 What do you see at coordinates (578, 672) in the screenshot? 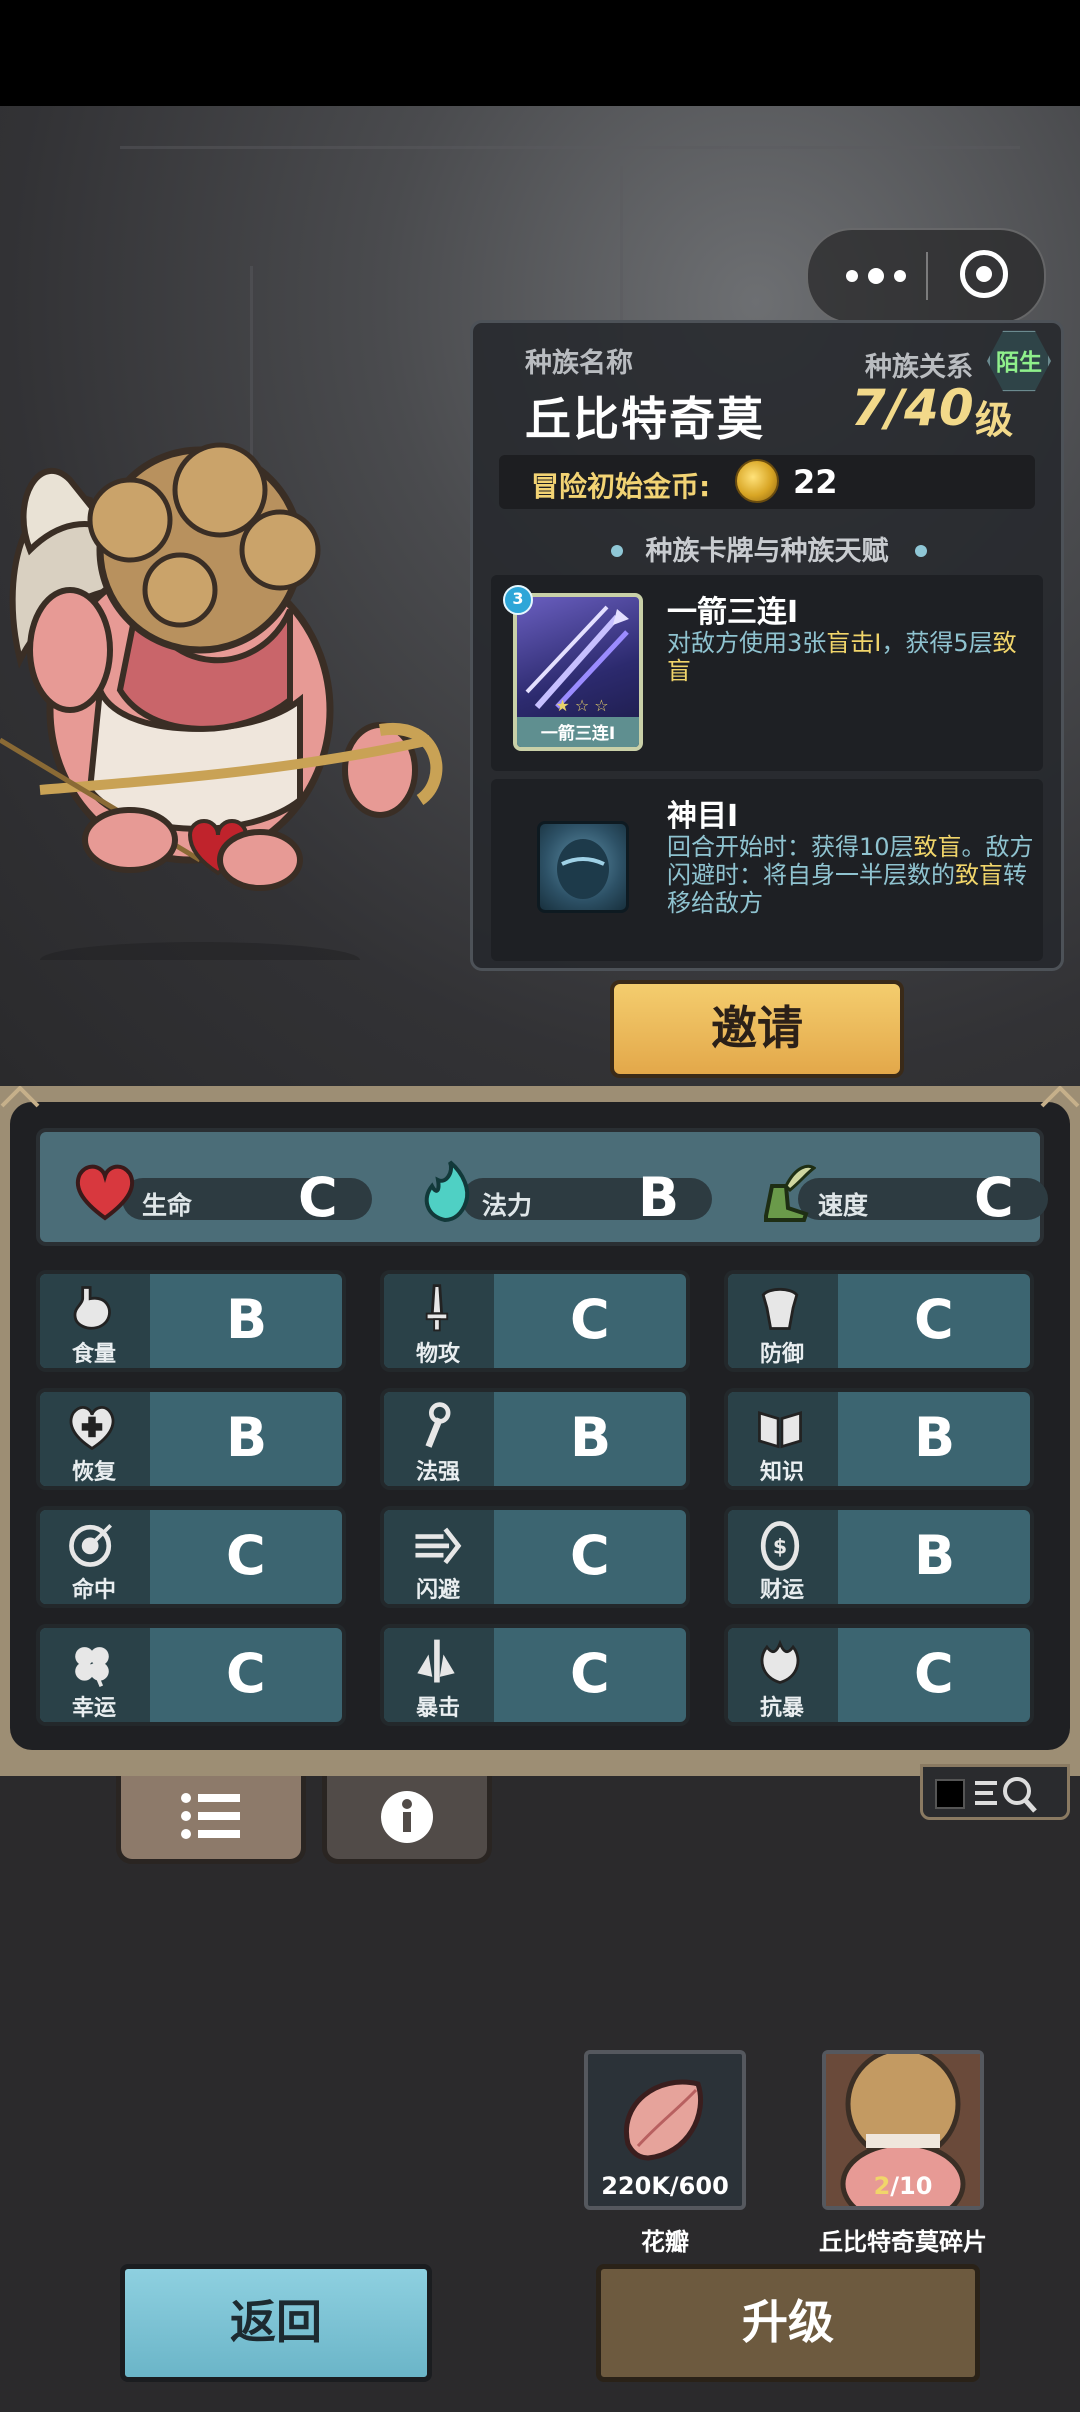
I see `race-card-art: ★ ☆ ☆ 一箭三连I` at bounding box center [578, 672].